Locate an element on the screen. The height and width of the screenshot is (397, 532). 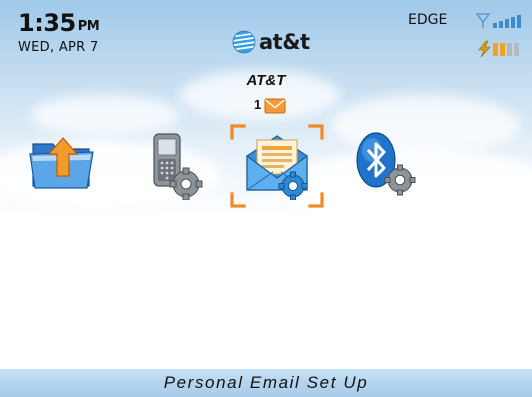
selected-app-label: Personal Email Set Up is located at coordinates (266, 382).